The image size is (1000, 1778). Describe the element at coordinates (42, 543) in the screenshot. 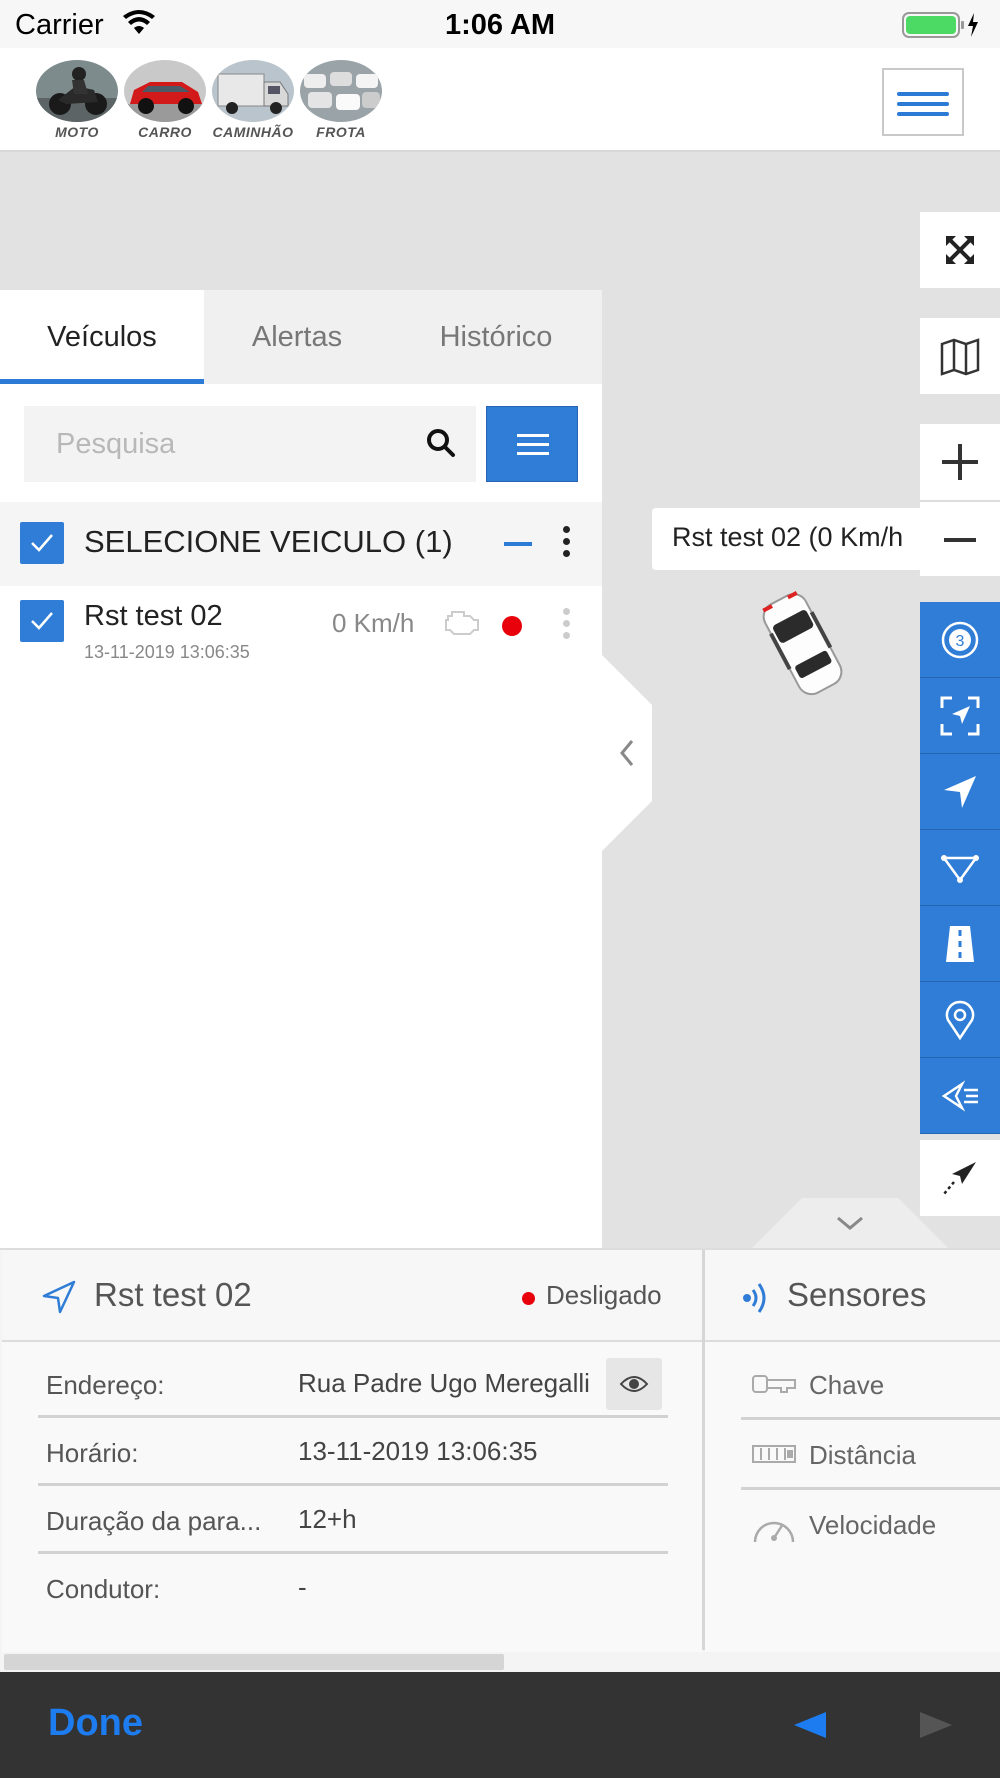

I see `group-checkbox` at that location.